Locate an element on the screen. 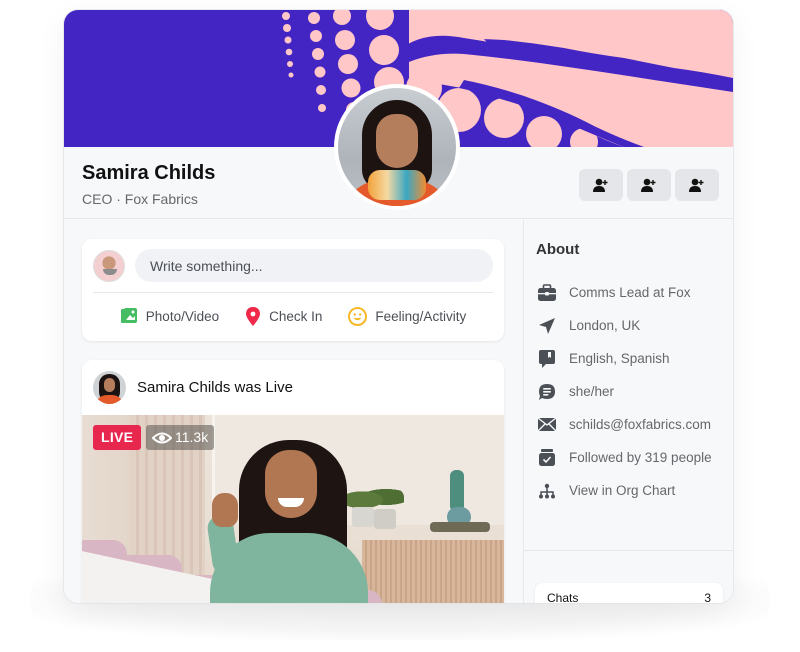 The height and width of the screenshot is (652, 800). about-item-text: Followed by 319 people is located at coordinates (640, 457).